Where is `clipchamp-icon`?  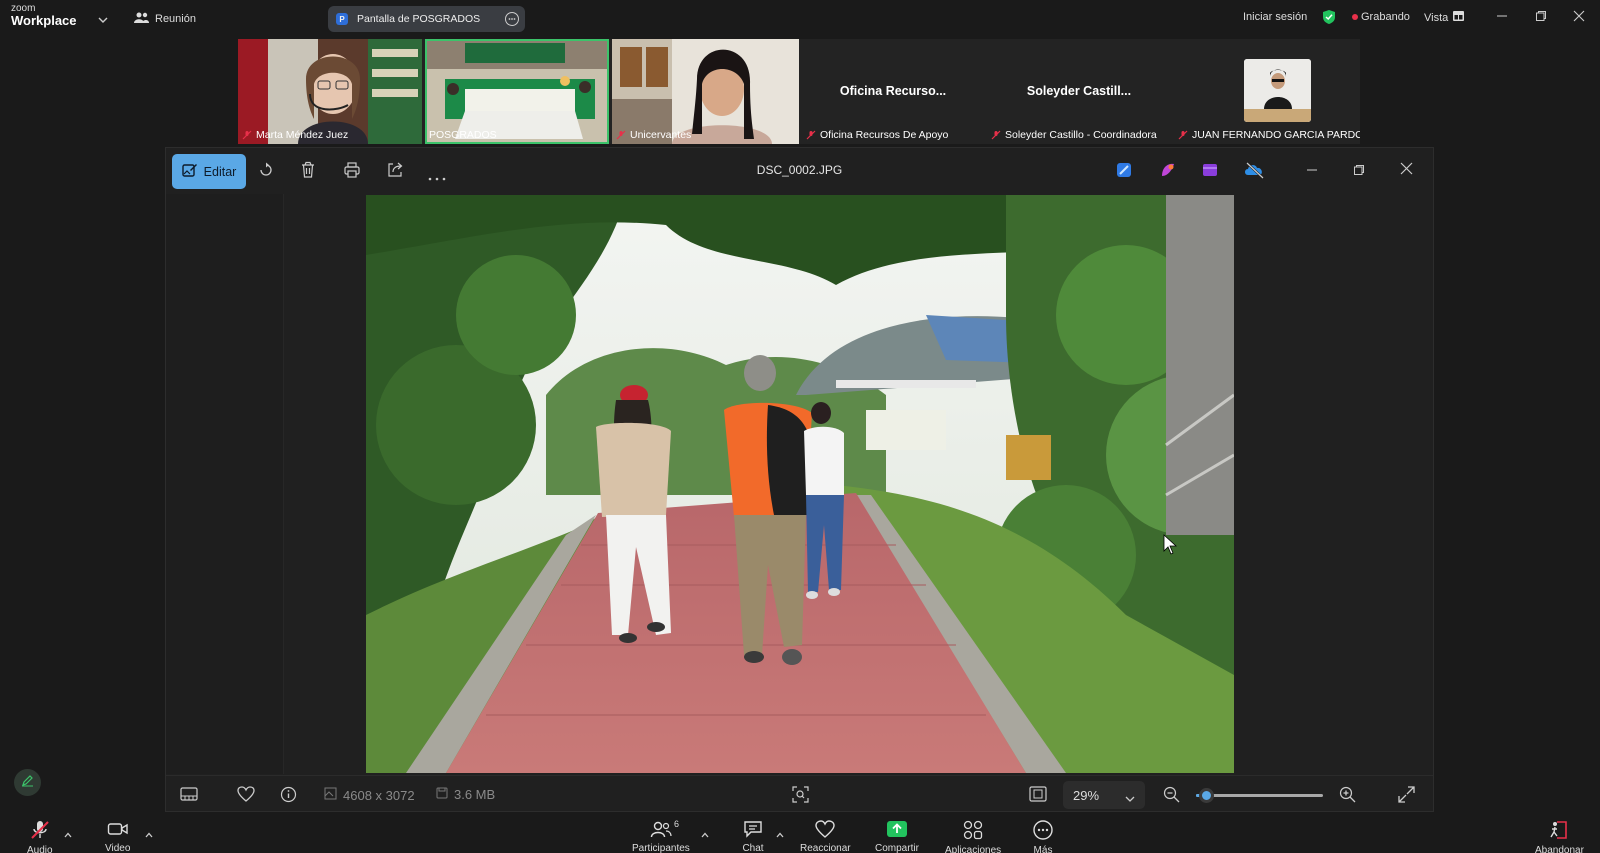
clipchamp-icon is located at coordinates (1210, 172).